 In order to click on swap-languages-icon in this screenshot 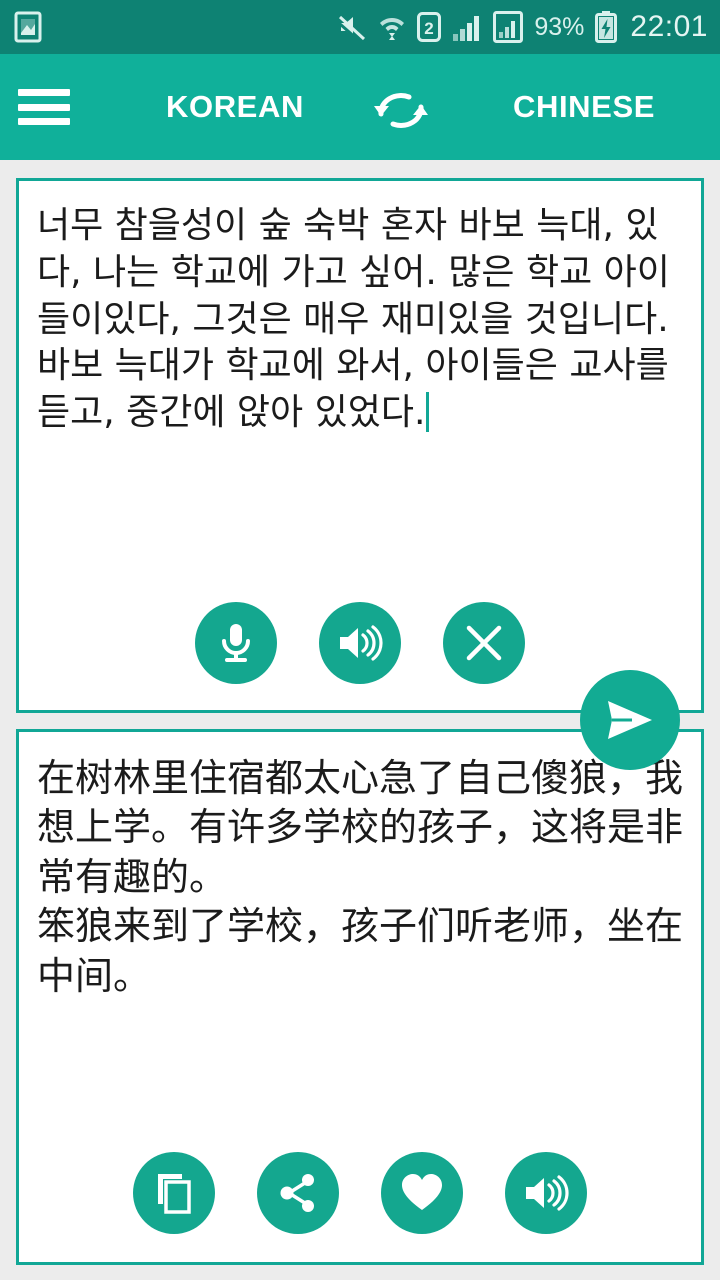, I will do `click(401, 110)`.